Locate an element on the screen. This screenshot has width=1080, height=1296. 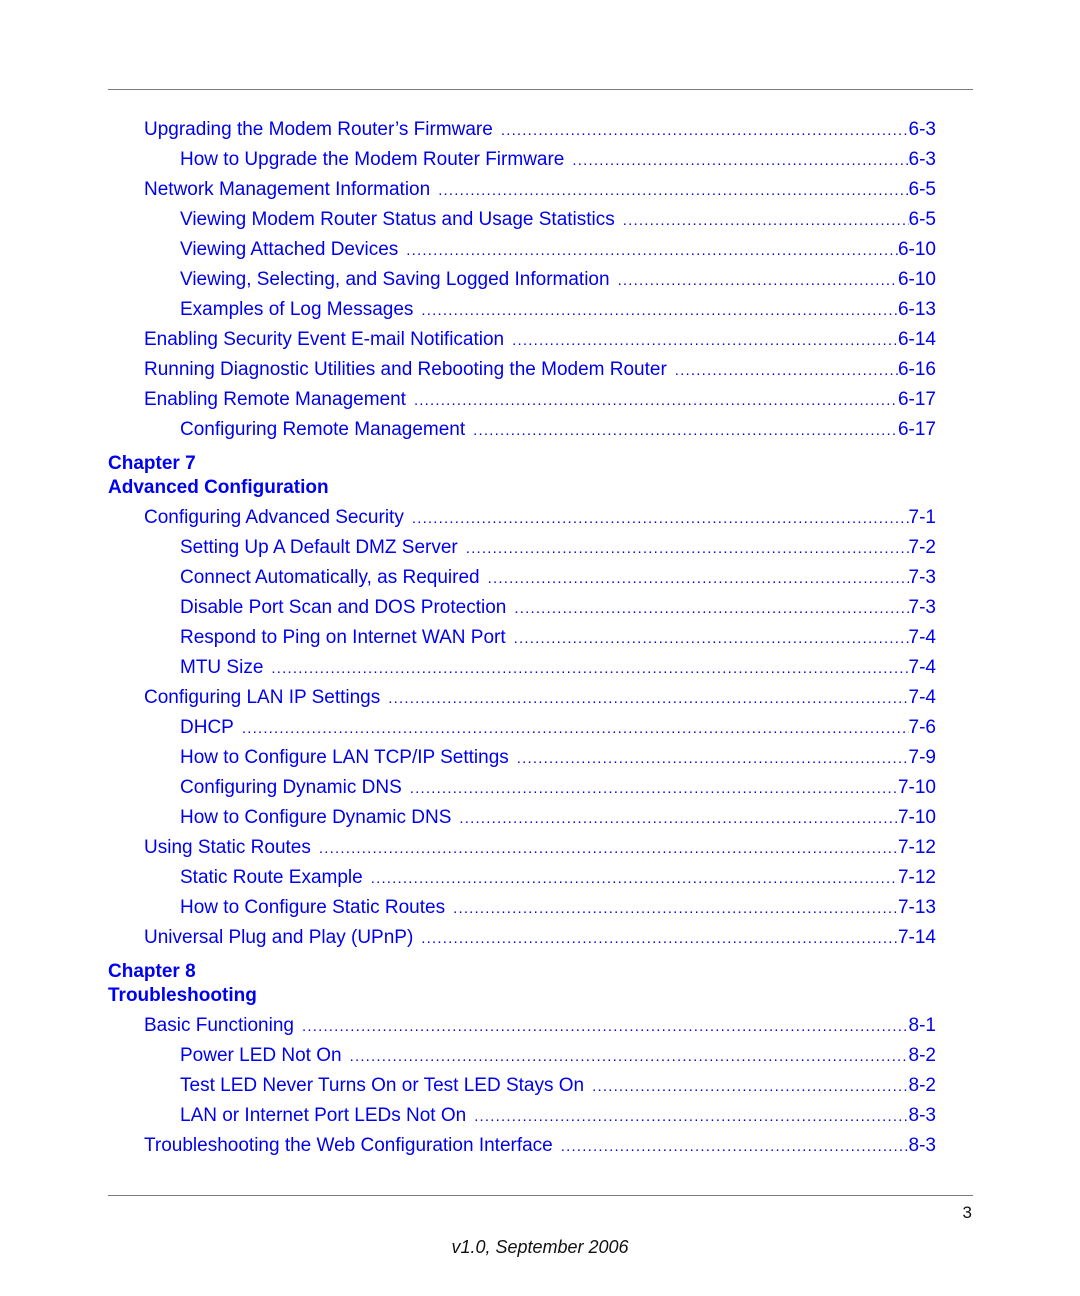
toc-entry-title: LAN or Internet Port LEDs Not On is located at coordinates (323, 1115).